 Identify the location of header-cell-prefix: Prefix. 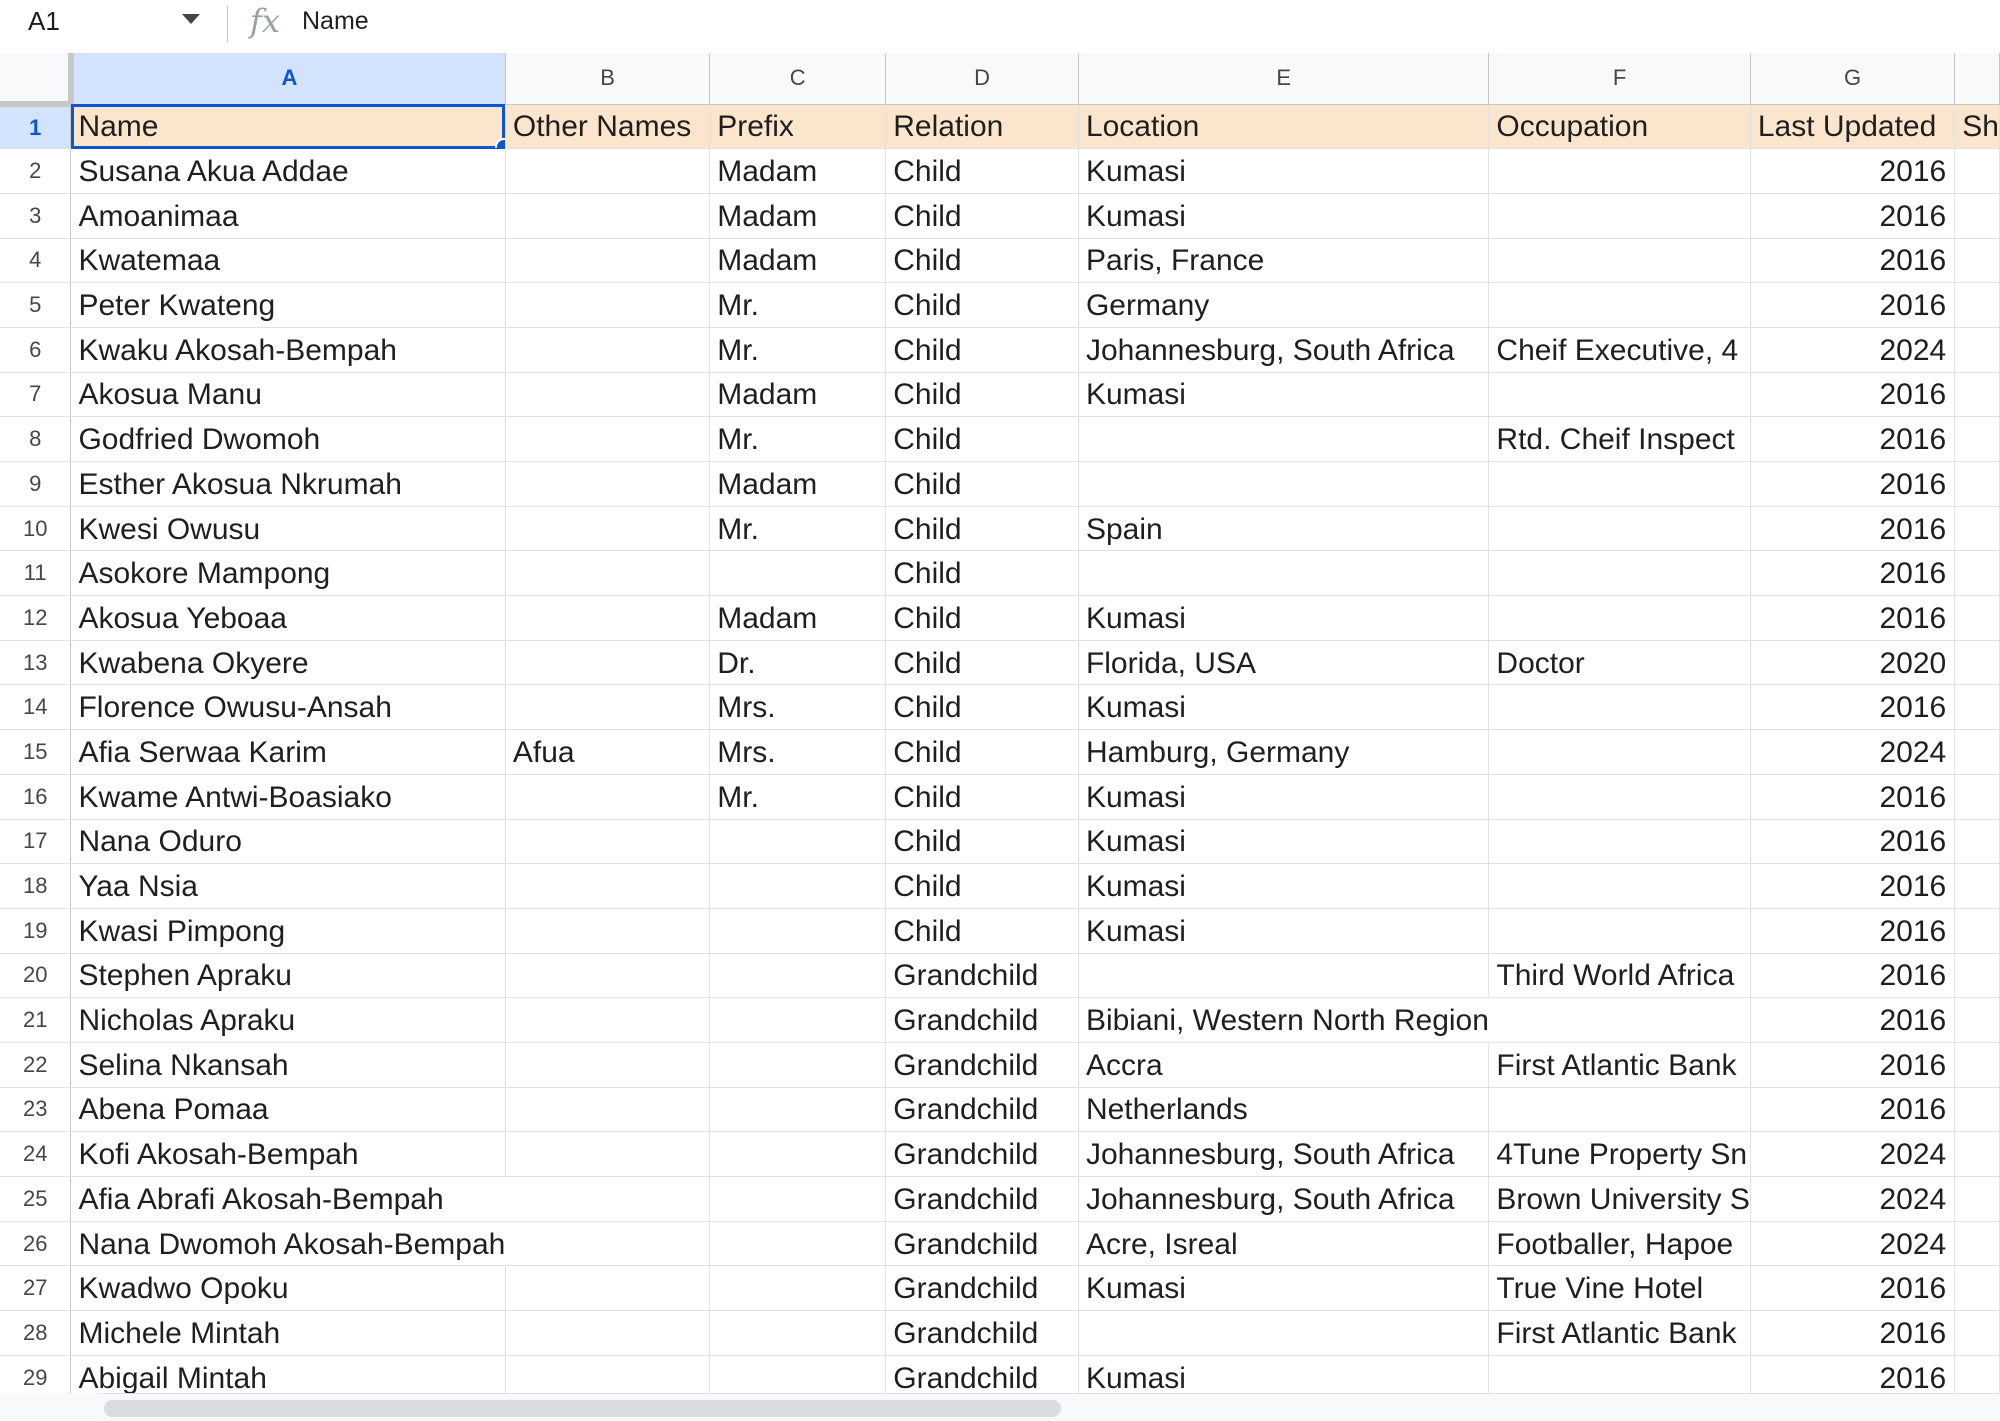
(798, 127).